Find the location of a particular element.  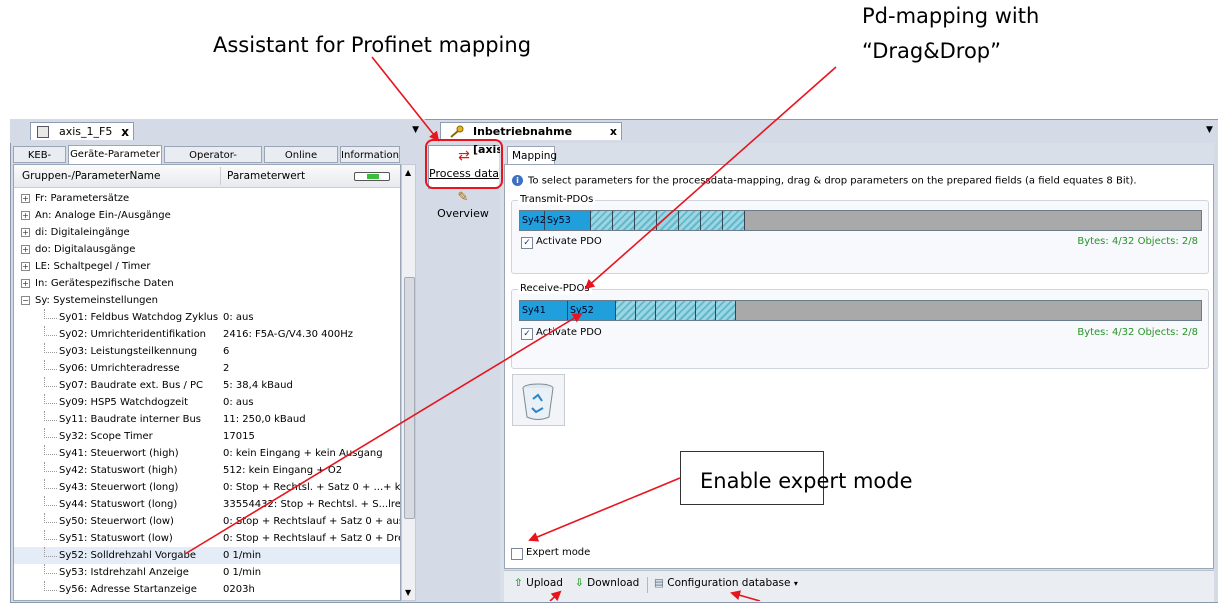

arrow-pd-mapping is located at coordinates (710, 178).